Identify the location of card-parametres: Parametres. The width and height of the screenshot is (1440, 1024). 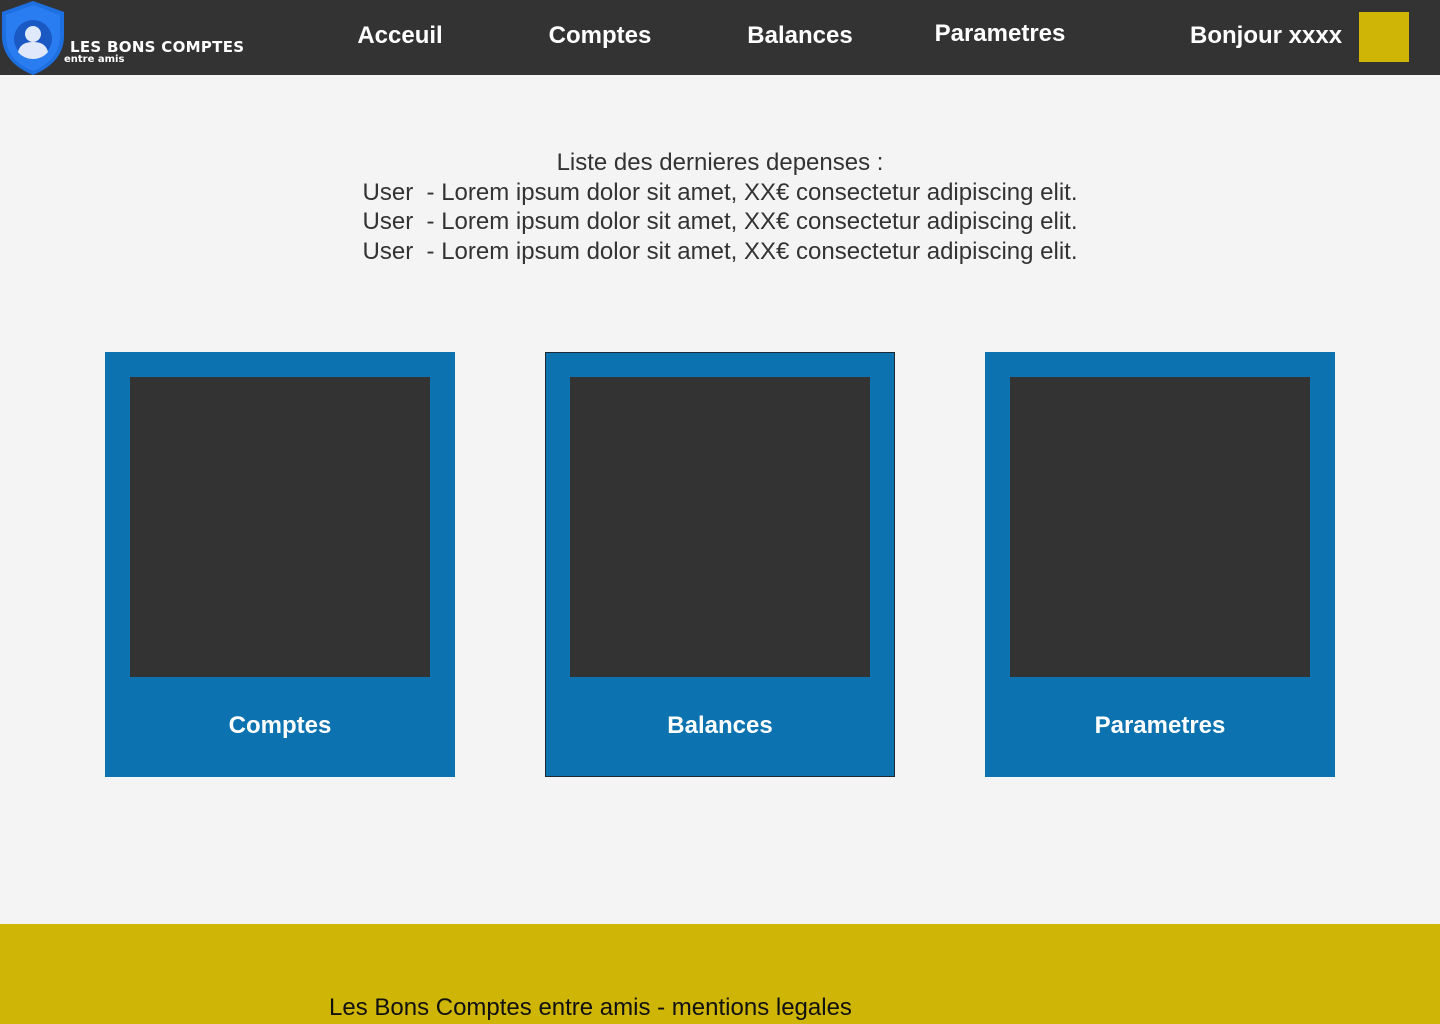
(1160, 564).